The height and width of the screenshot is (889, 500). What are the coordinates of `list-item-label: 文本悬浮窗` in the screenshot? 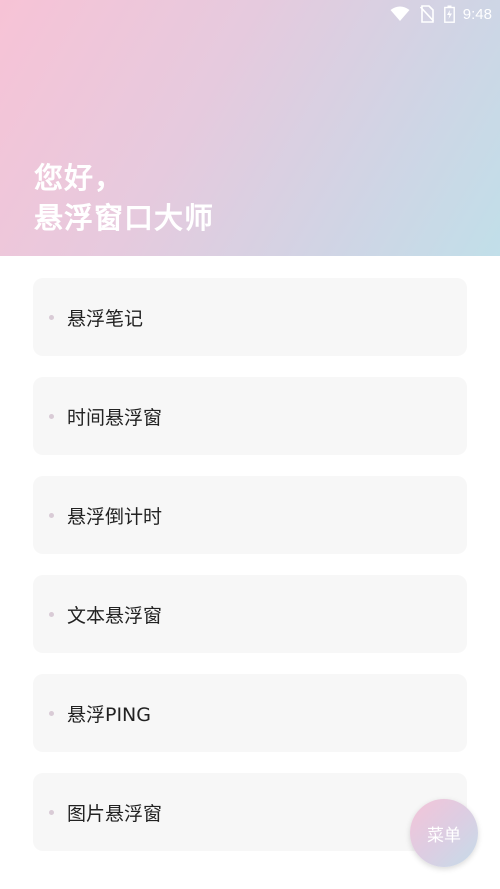 It's located at (115, 615).